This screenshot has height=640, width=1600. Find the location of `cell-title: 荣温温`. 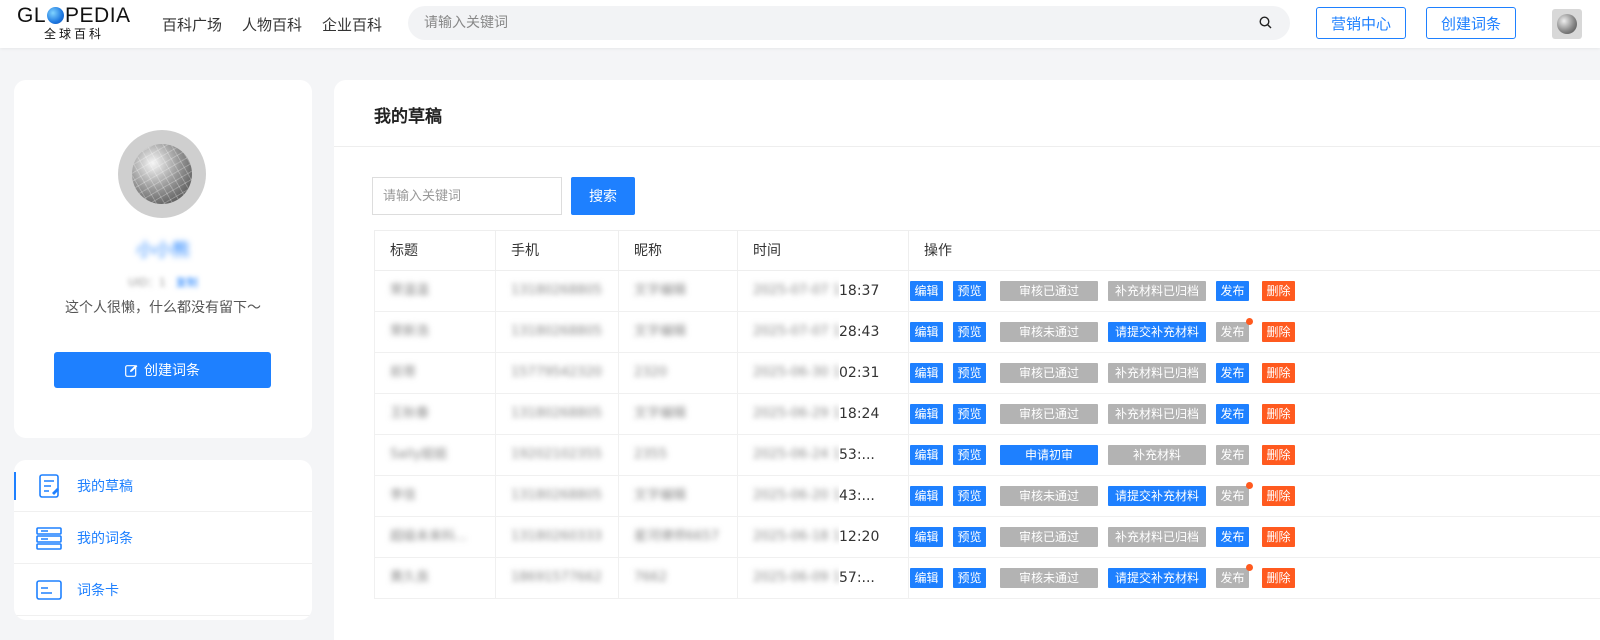

cell-title: 荣温温 is located at coordinates (434, 291).